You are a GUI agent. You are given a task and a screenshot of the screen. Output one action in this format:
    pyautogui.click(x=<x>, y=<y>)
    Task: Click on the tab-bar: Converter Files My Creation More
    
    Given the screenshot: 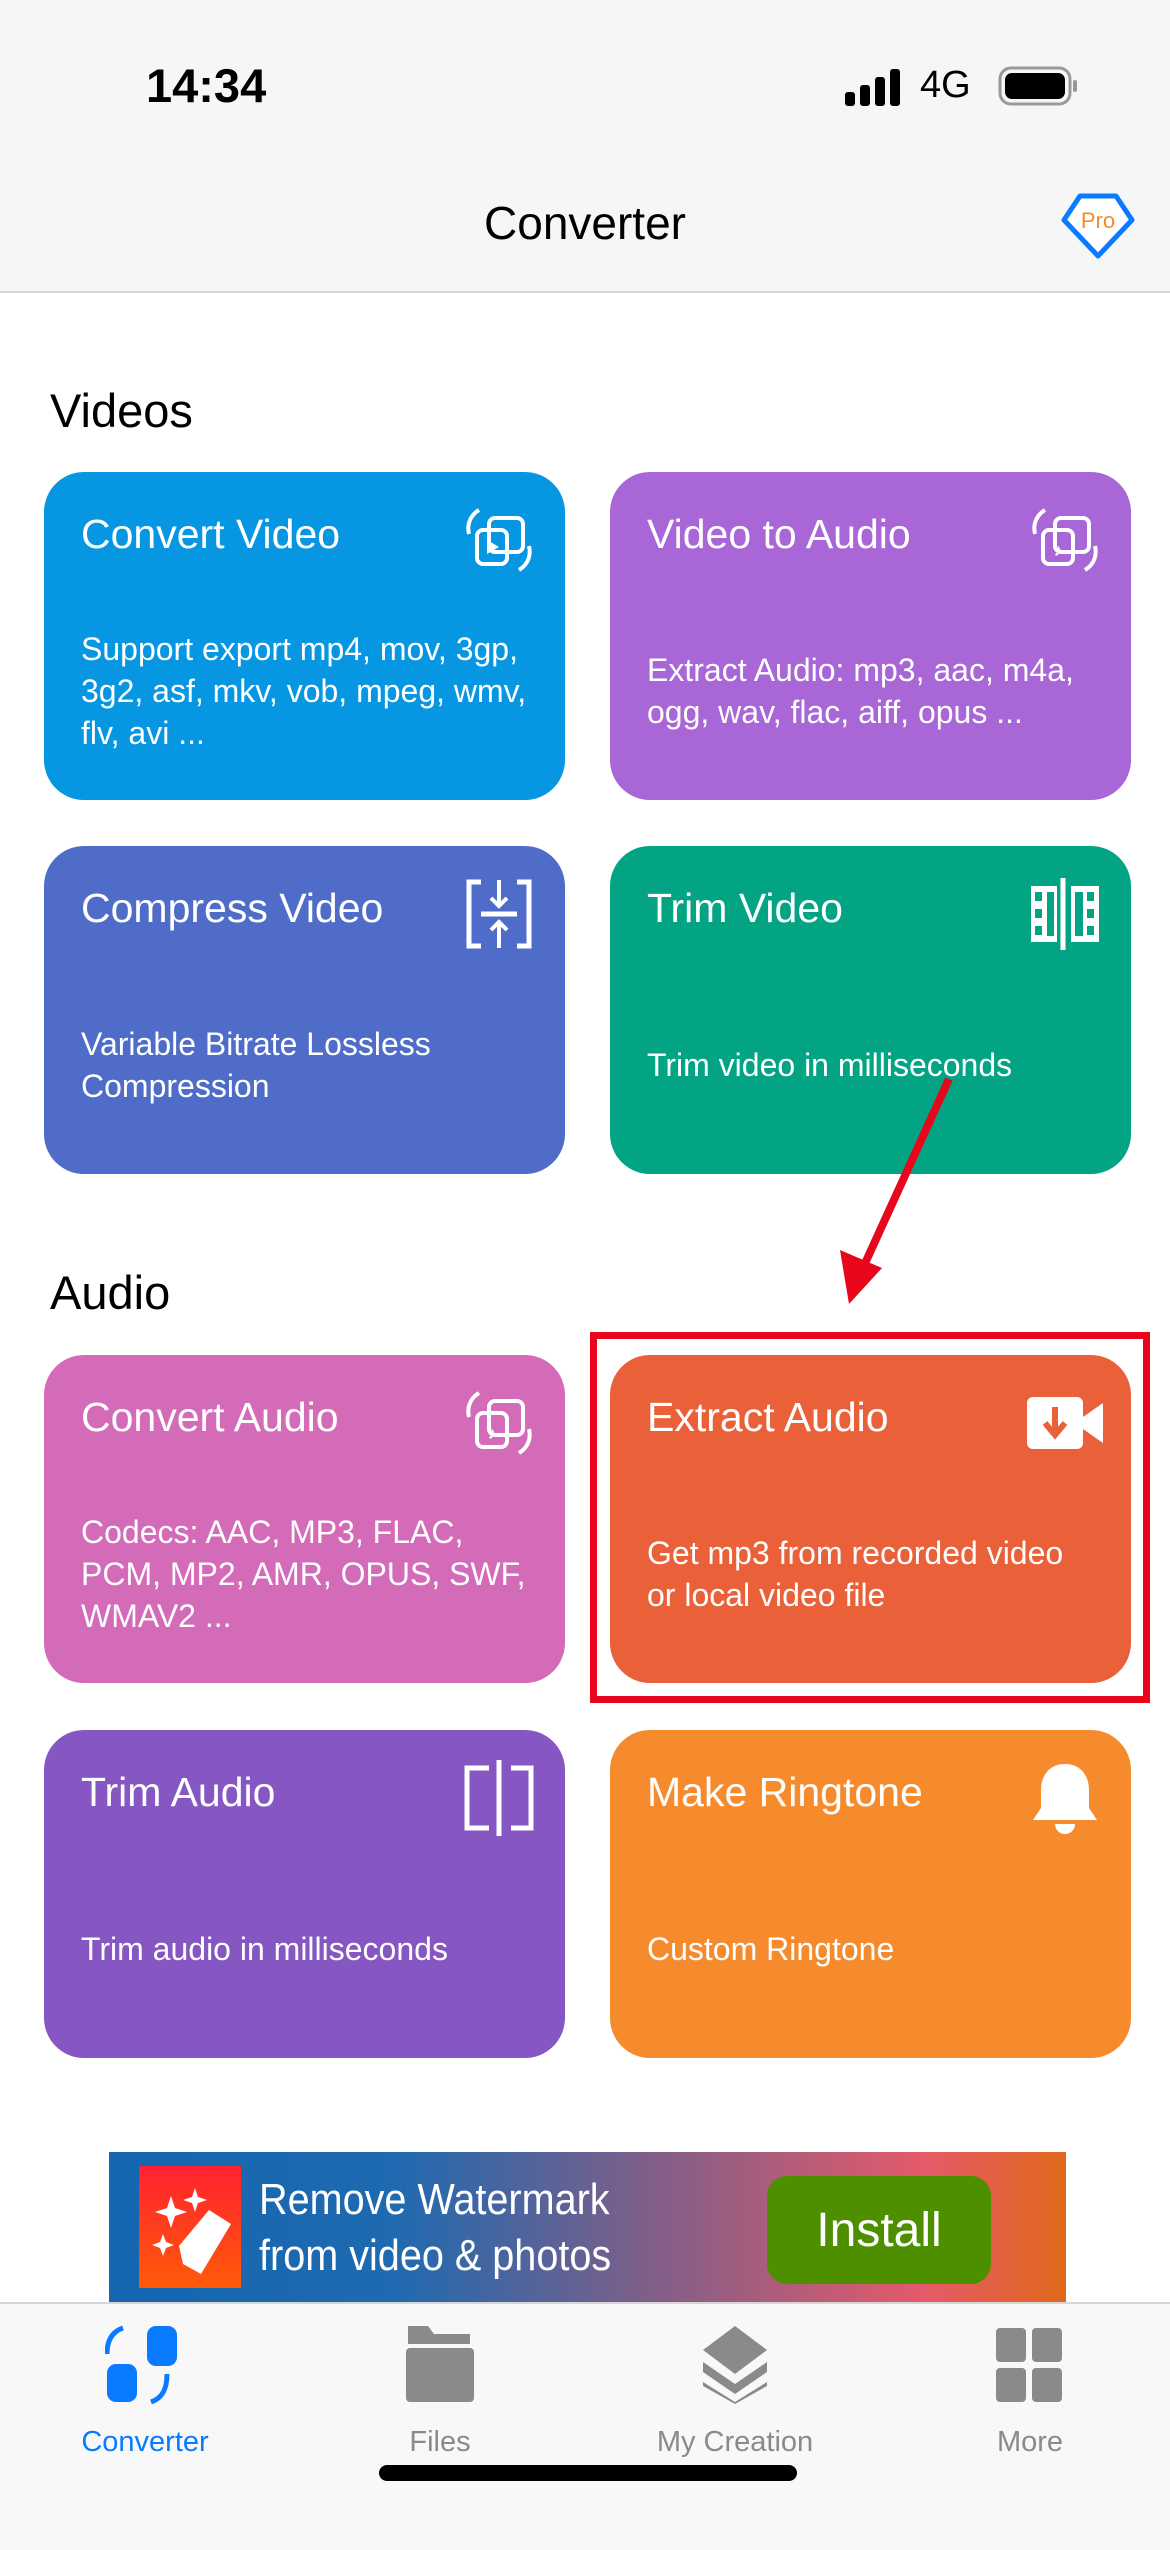 What is the action you would take?
    pyautogui.click(x=585, y=2426)
    